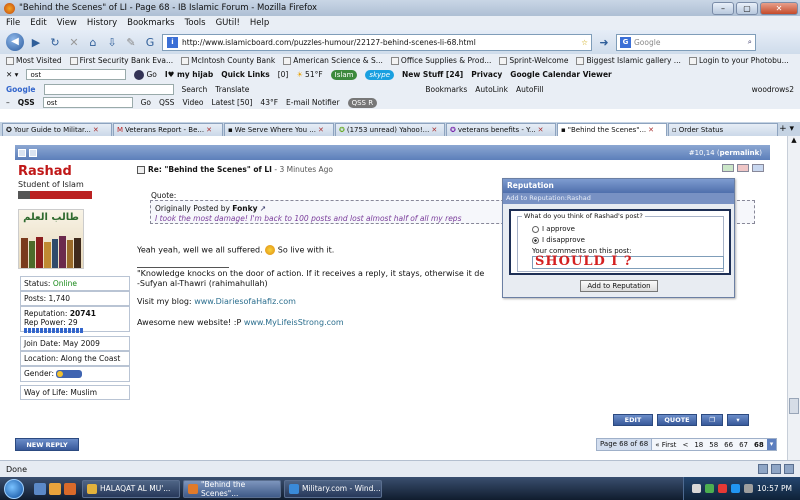 This screenshot has height=500, width=800. What do you see at coordinates (735, 488) in the screenshot?
I see `network-icon` at bounding box center [735, 488].